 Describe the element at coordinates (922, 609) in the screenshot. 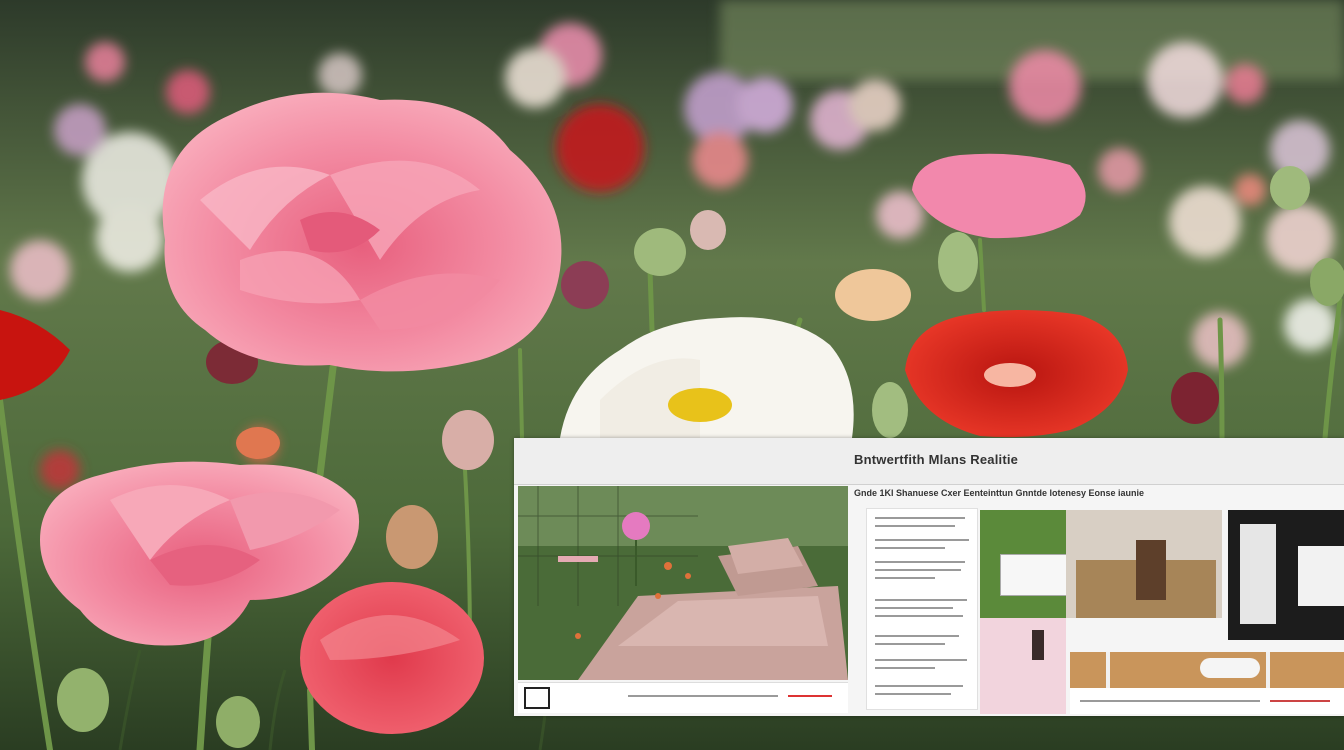

I see `text-column` at that location.